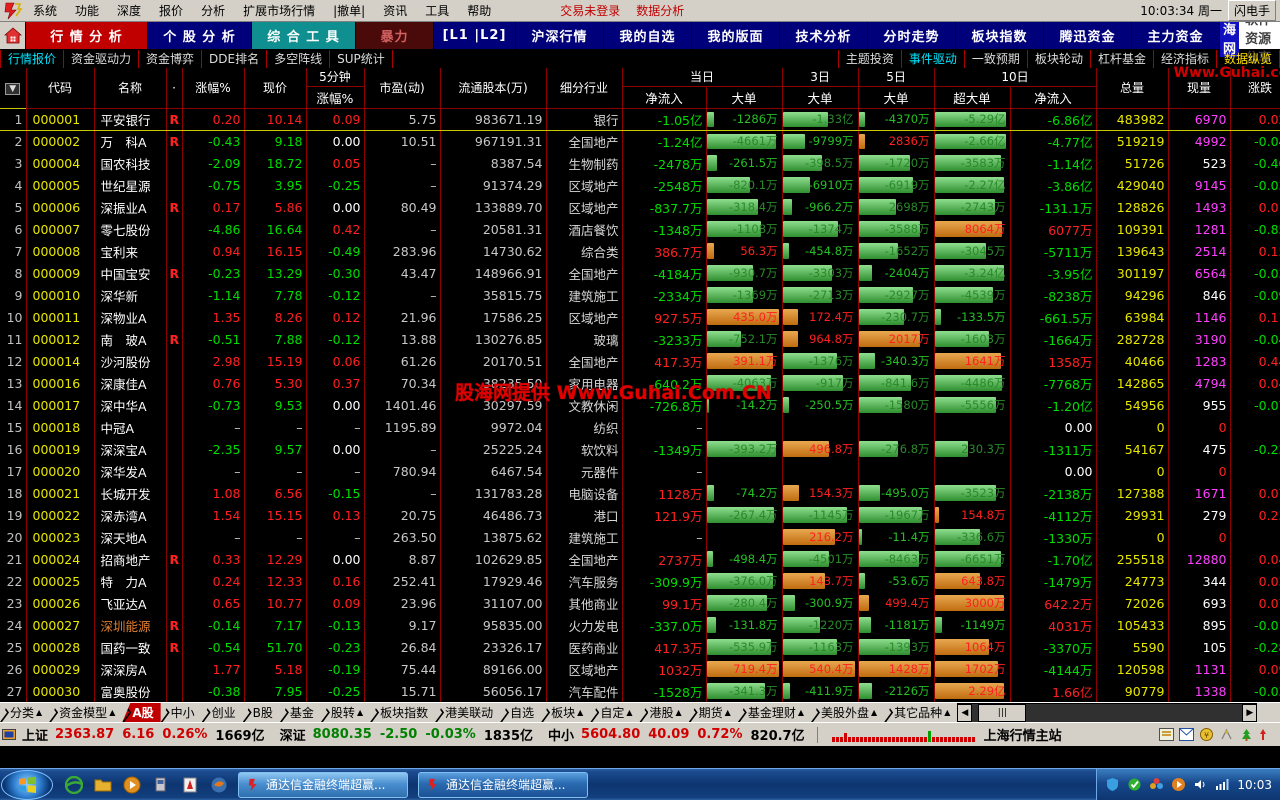  Describe the element at coordinates (171, 10) in the screenshot. I see `menu-item-3: 报价` at that location.